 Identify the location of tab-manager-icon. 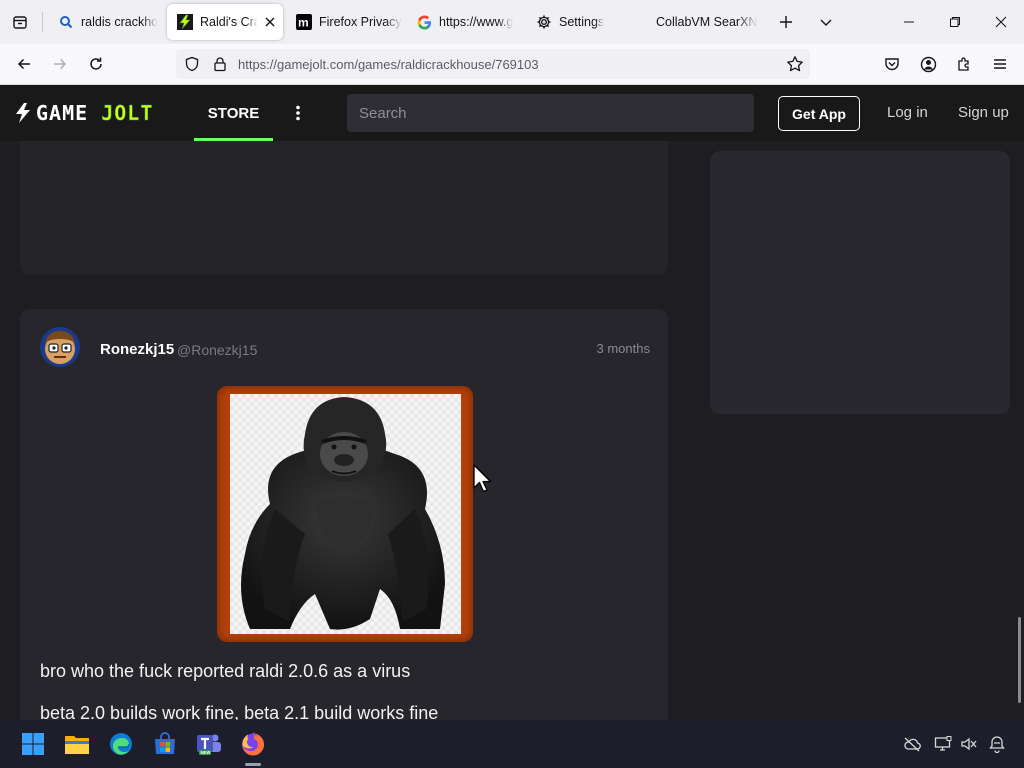
(20, 22).